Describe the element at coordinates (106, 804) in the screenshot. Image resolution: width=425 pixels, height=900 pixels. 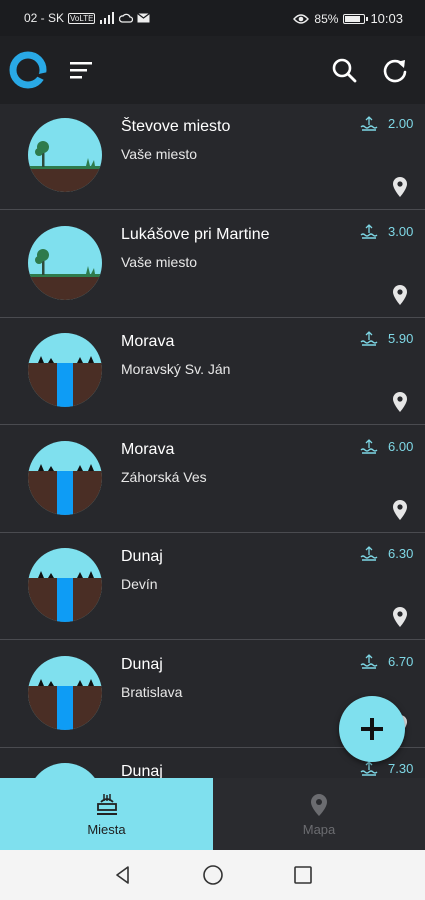
I see `places-icon` at that location.